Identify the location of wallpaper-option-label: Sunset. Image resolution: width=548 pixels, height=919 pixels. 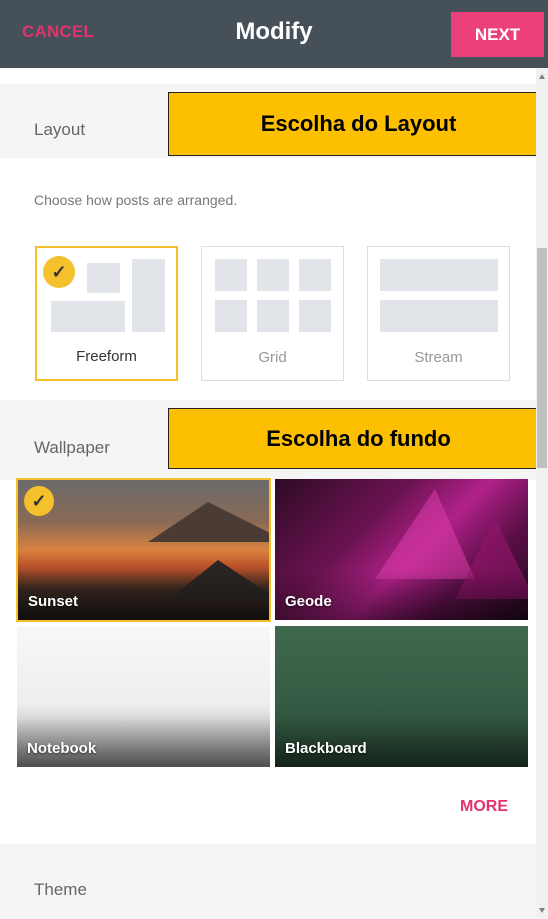
(53, 601).